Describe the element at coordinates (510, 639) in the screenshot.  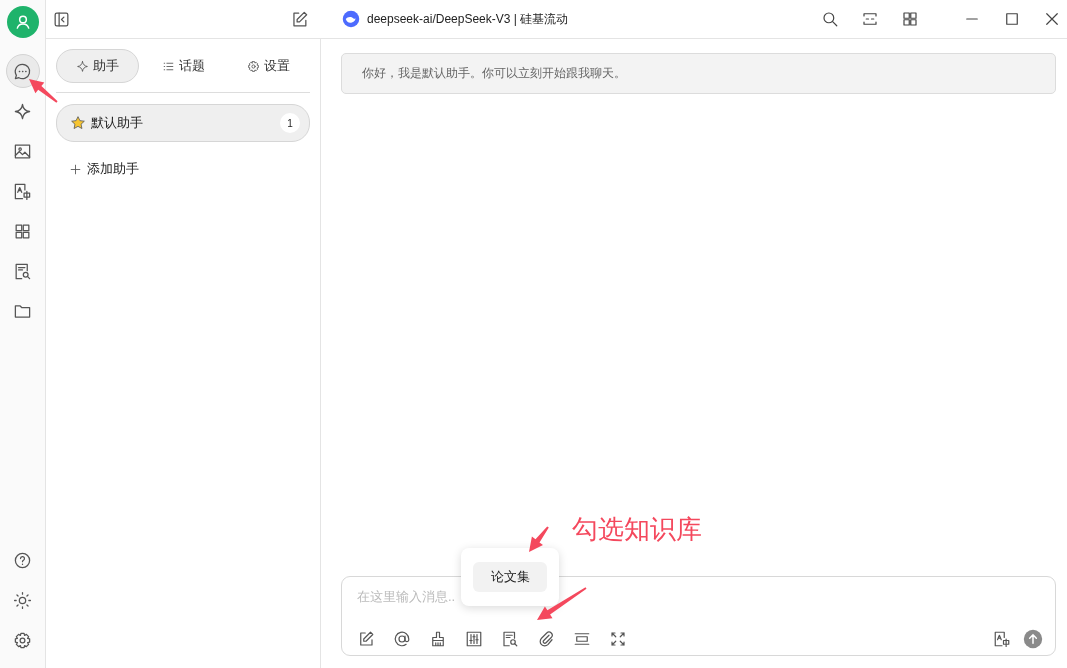
I see `knowledge-base-icon` at that location.